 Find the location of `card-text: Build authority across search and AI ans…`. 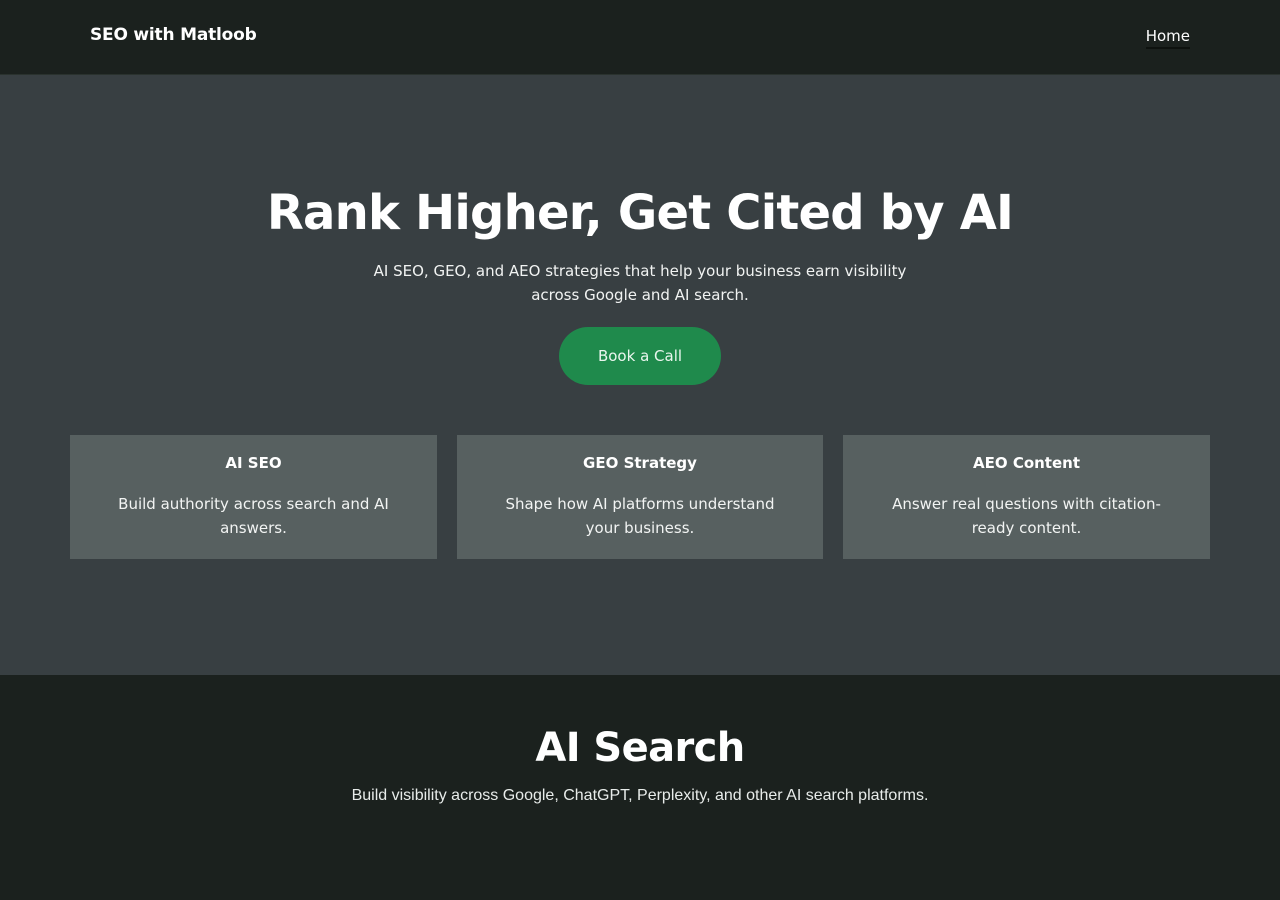

card-text: Build authority across search and AI ans… is located at coordinates (253, 516).